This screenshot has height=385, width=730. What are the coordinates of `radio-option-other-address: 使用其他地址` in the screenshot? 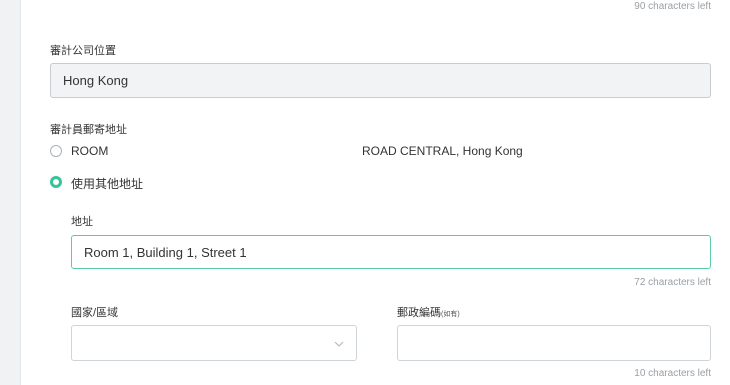 It's located at (199, 182).